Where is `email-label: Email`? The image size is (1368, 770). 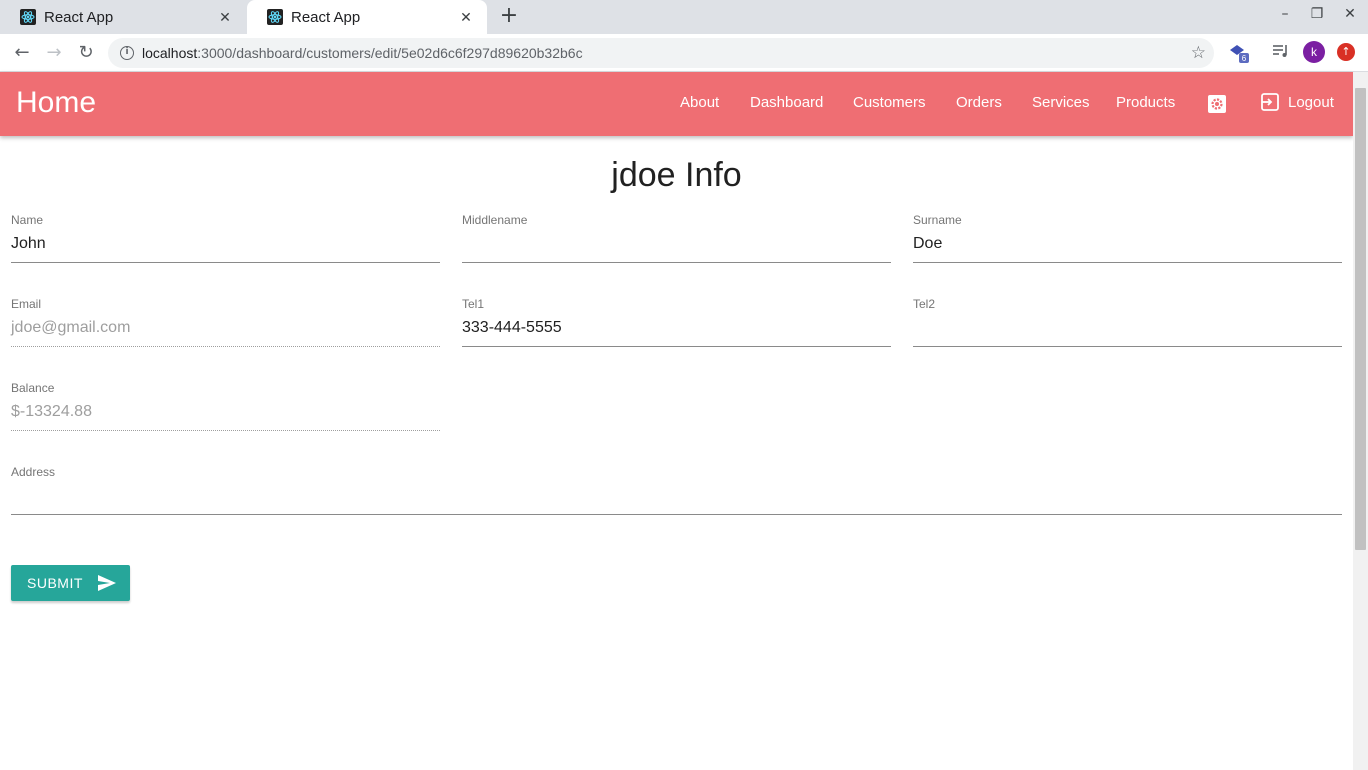
email-label: Email is located at coordinates (26, 304).